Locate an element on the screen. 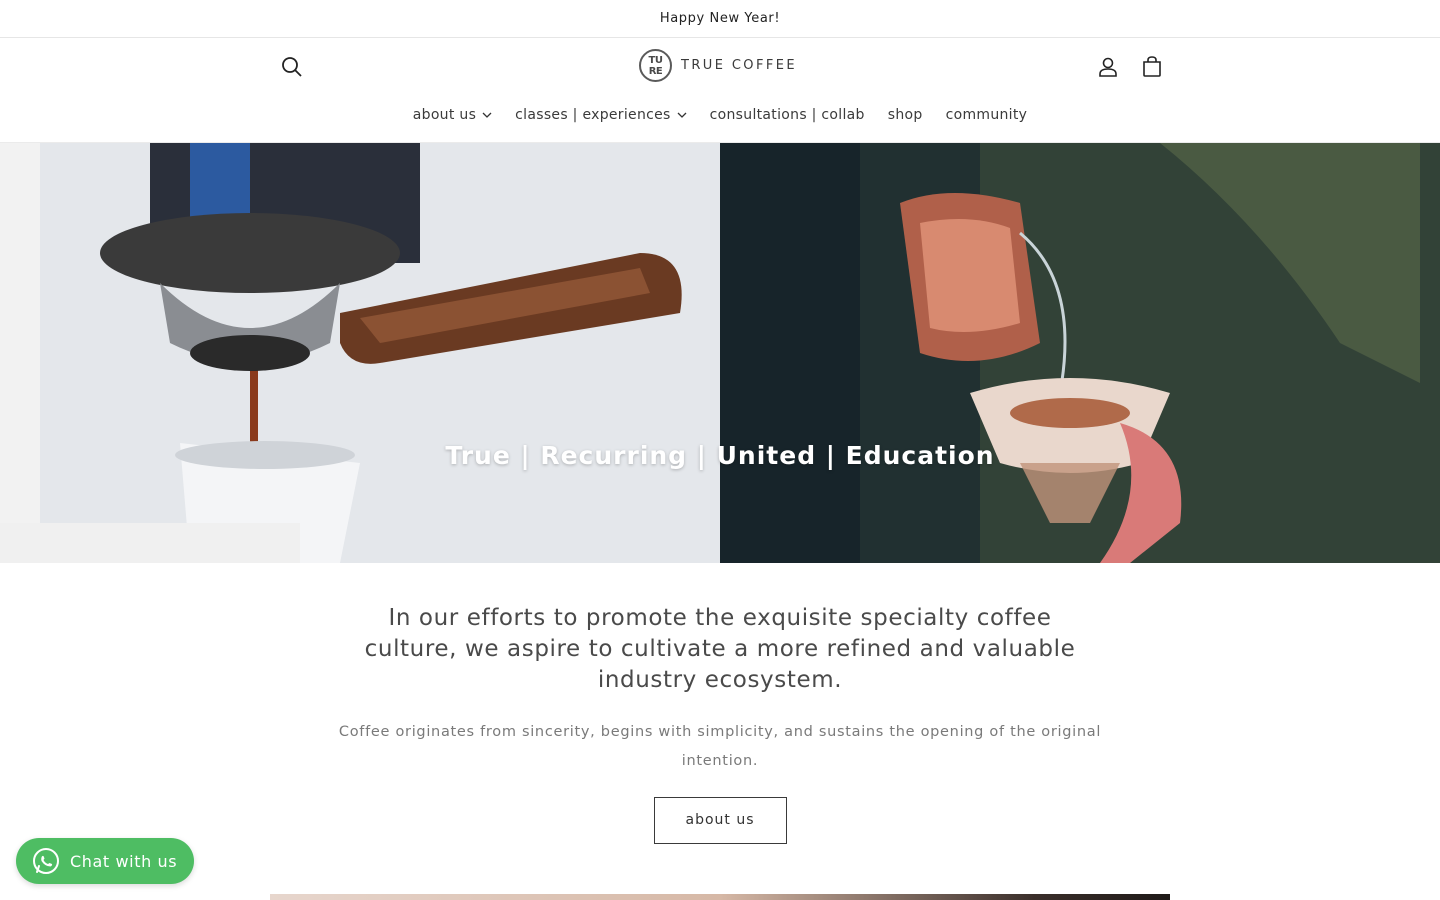  logo-mark: TU RE is located at coordinates (655, 65).